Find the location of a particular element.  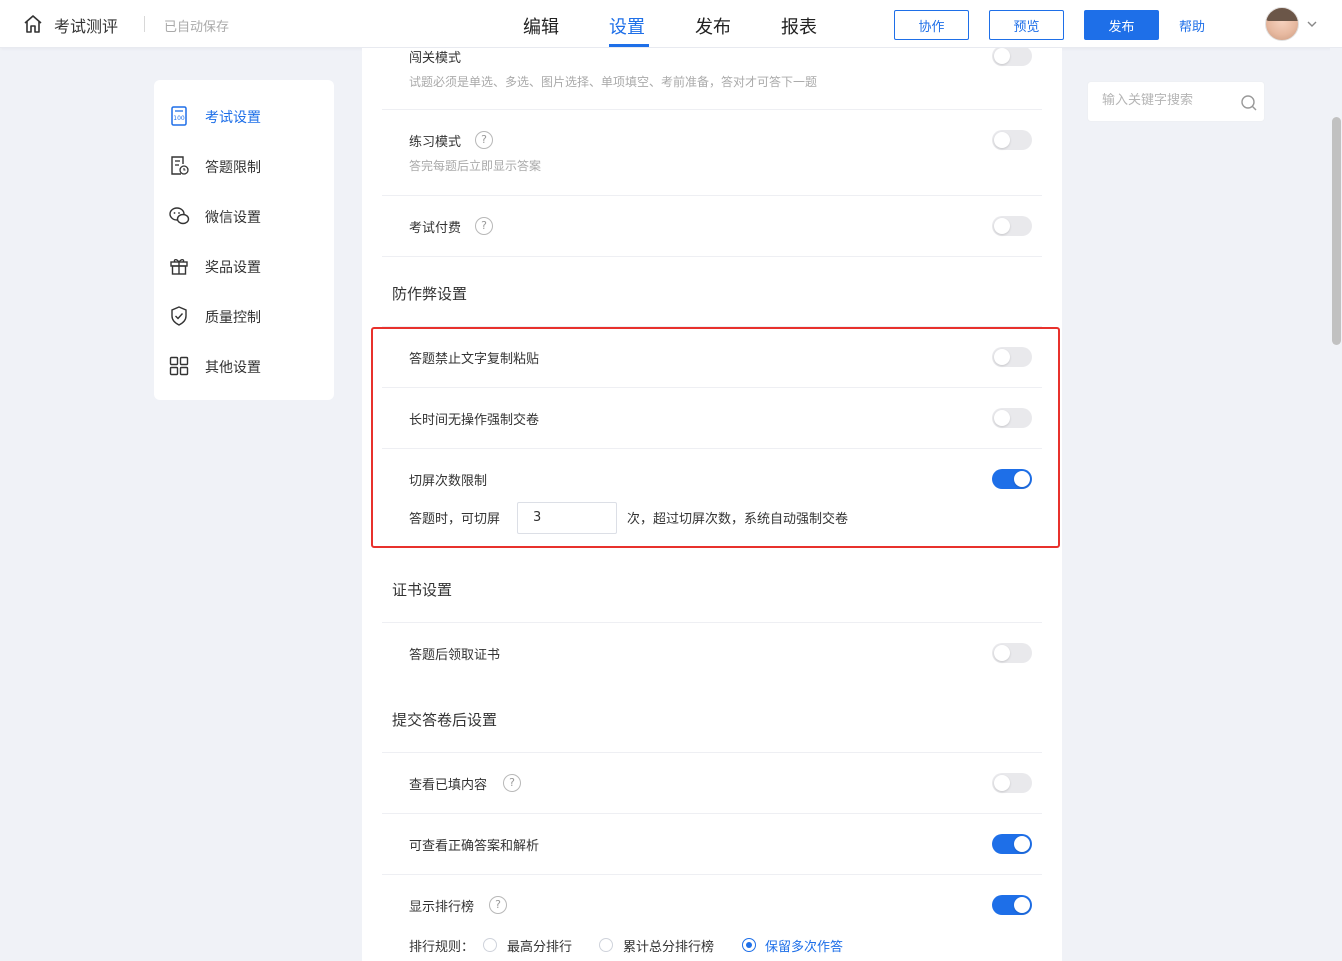

tab-publish: 发布 is located at coordinates (713, 26).